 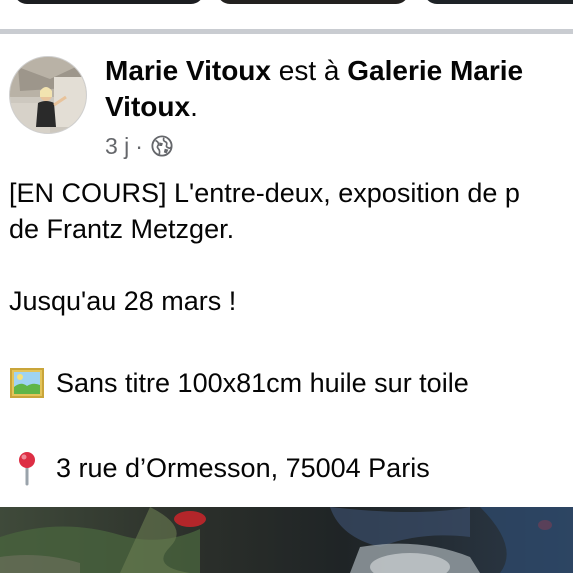 I want to click on round-pushpin-icon, so click(x=27, y=469).